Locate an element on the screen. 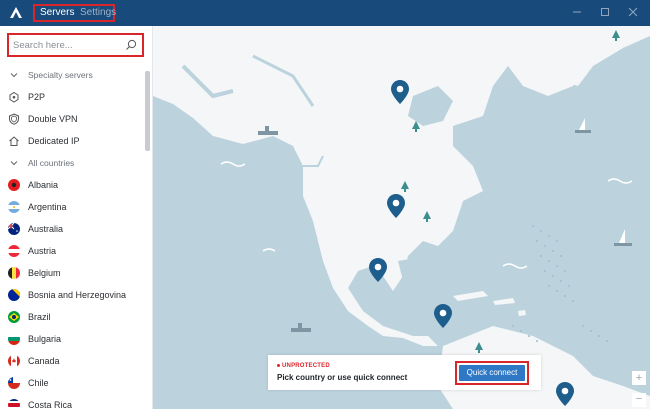 This screenshot has height=409, width=650. country-label: Bosnia and Herzegovina is located at coordinates (77, 295).